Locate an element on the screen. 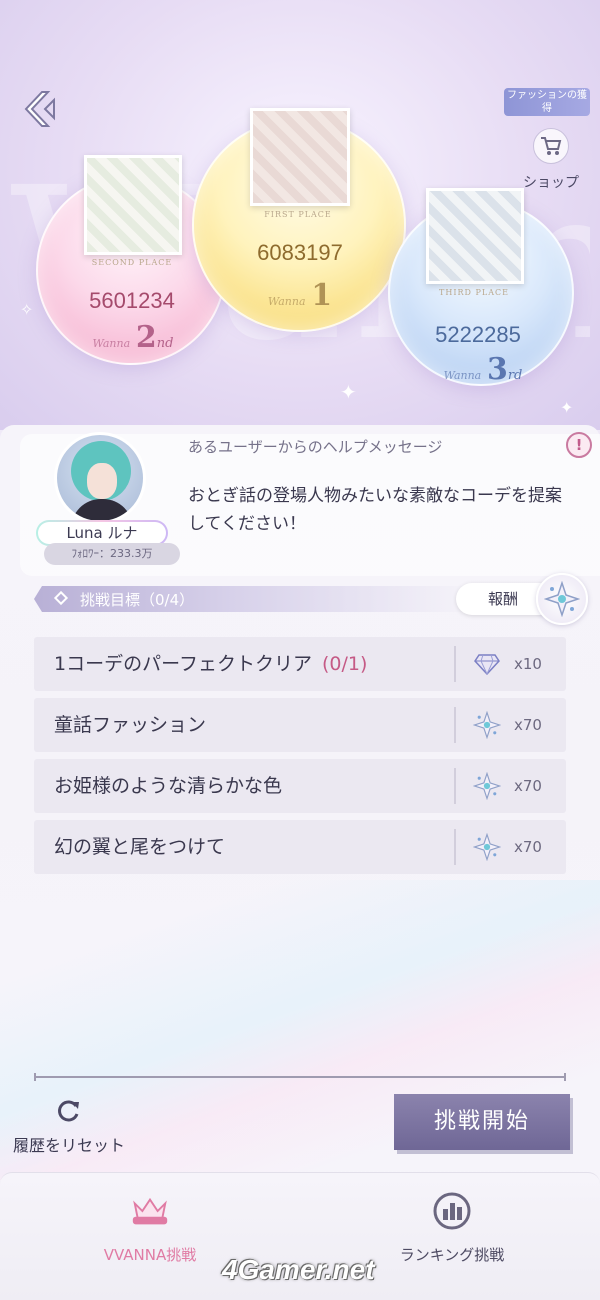 The image size is (600, 1300). second-place-photo is located at coordinates (133, 205).